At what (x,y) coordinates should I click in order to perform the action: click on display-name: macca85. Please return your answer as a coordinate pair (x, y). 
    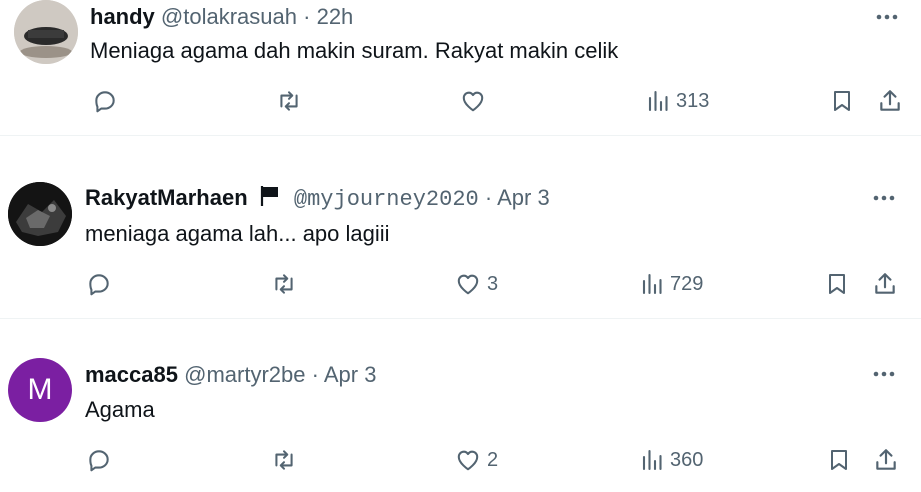
    Looking at the image, I should click on (131, 374).